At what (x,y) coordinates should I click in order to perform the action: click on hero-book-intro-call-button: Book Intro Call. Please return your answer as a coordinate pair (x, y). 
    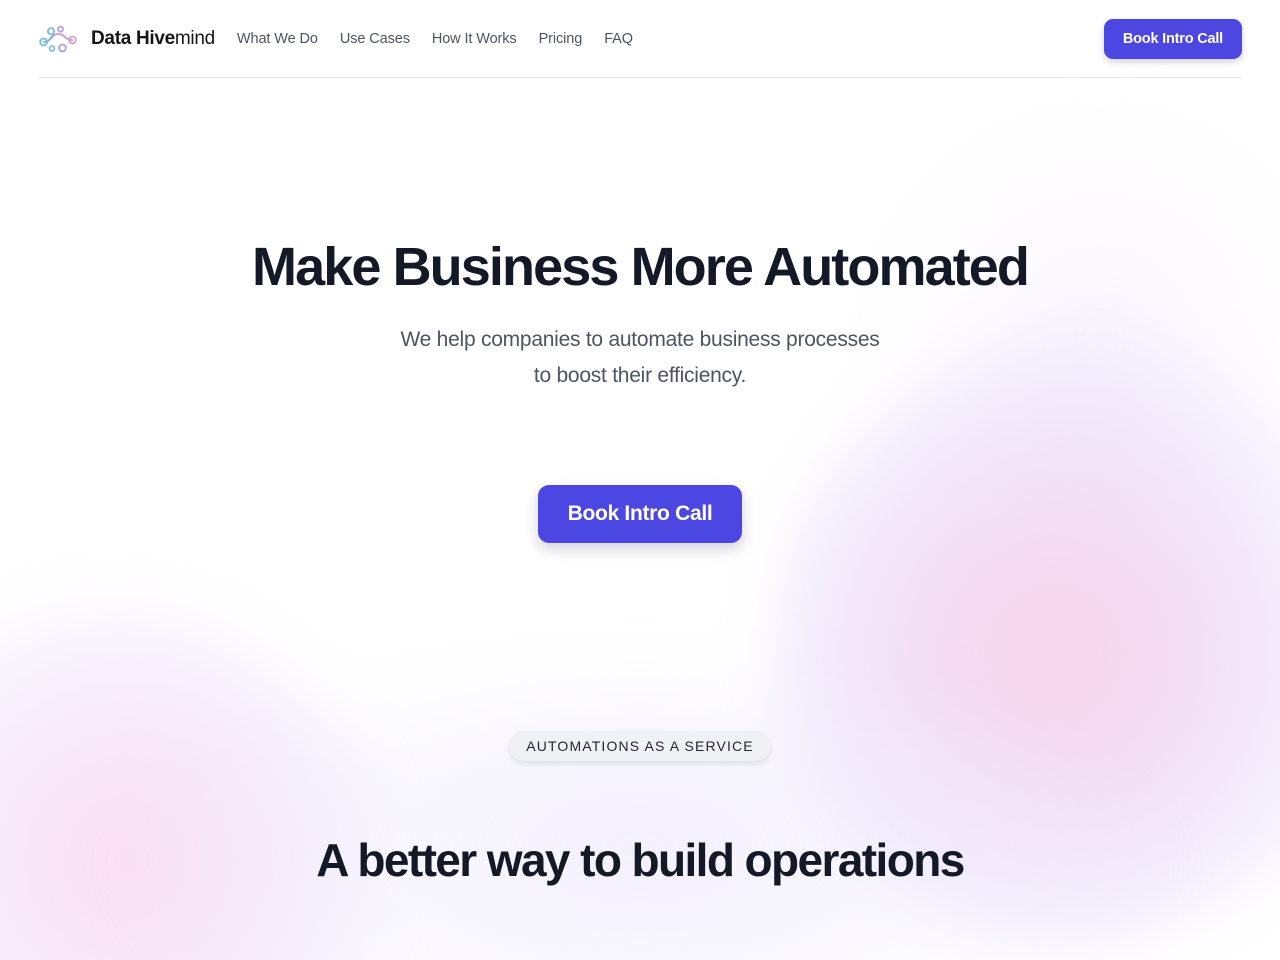
    Looking at the image, I should click on (640, 513).